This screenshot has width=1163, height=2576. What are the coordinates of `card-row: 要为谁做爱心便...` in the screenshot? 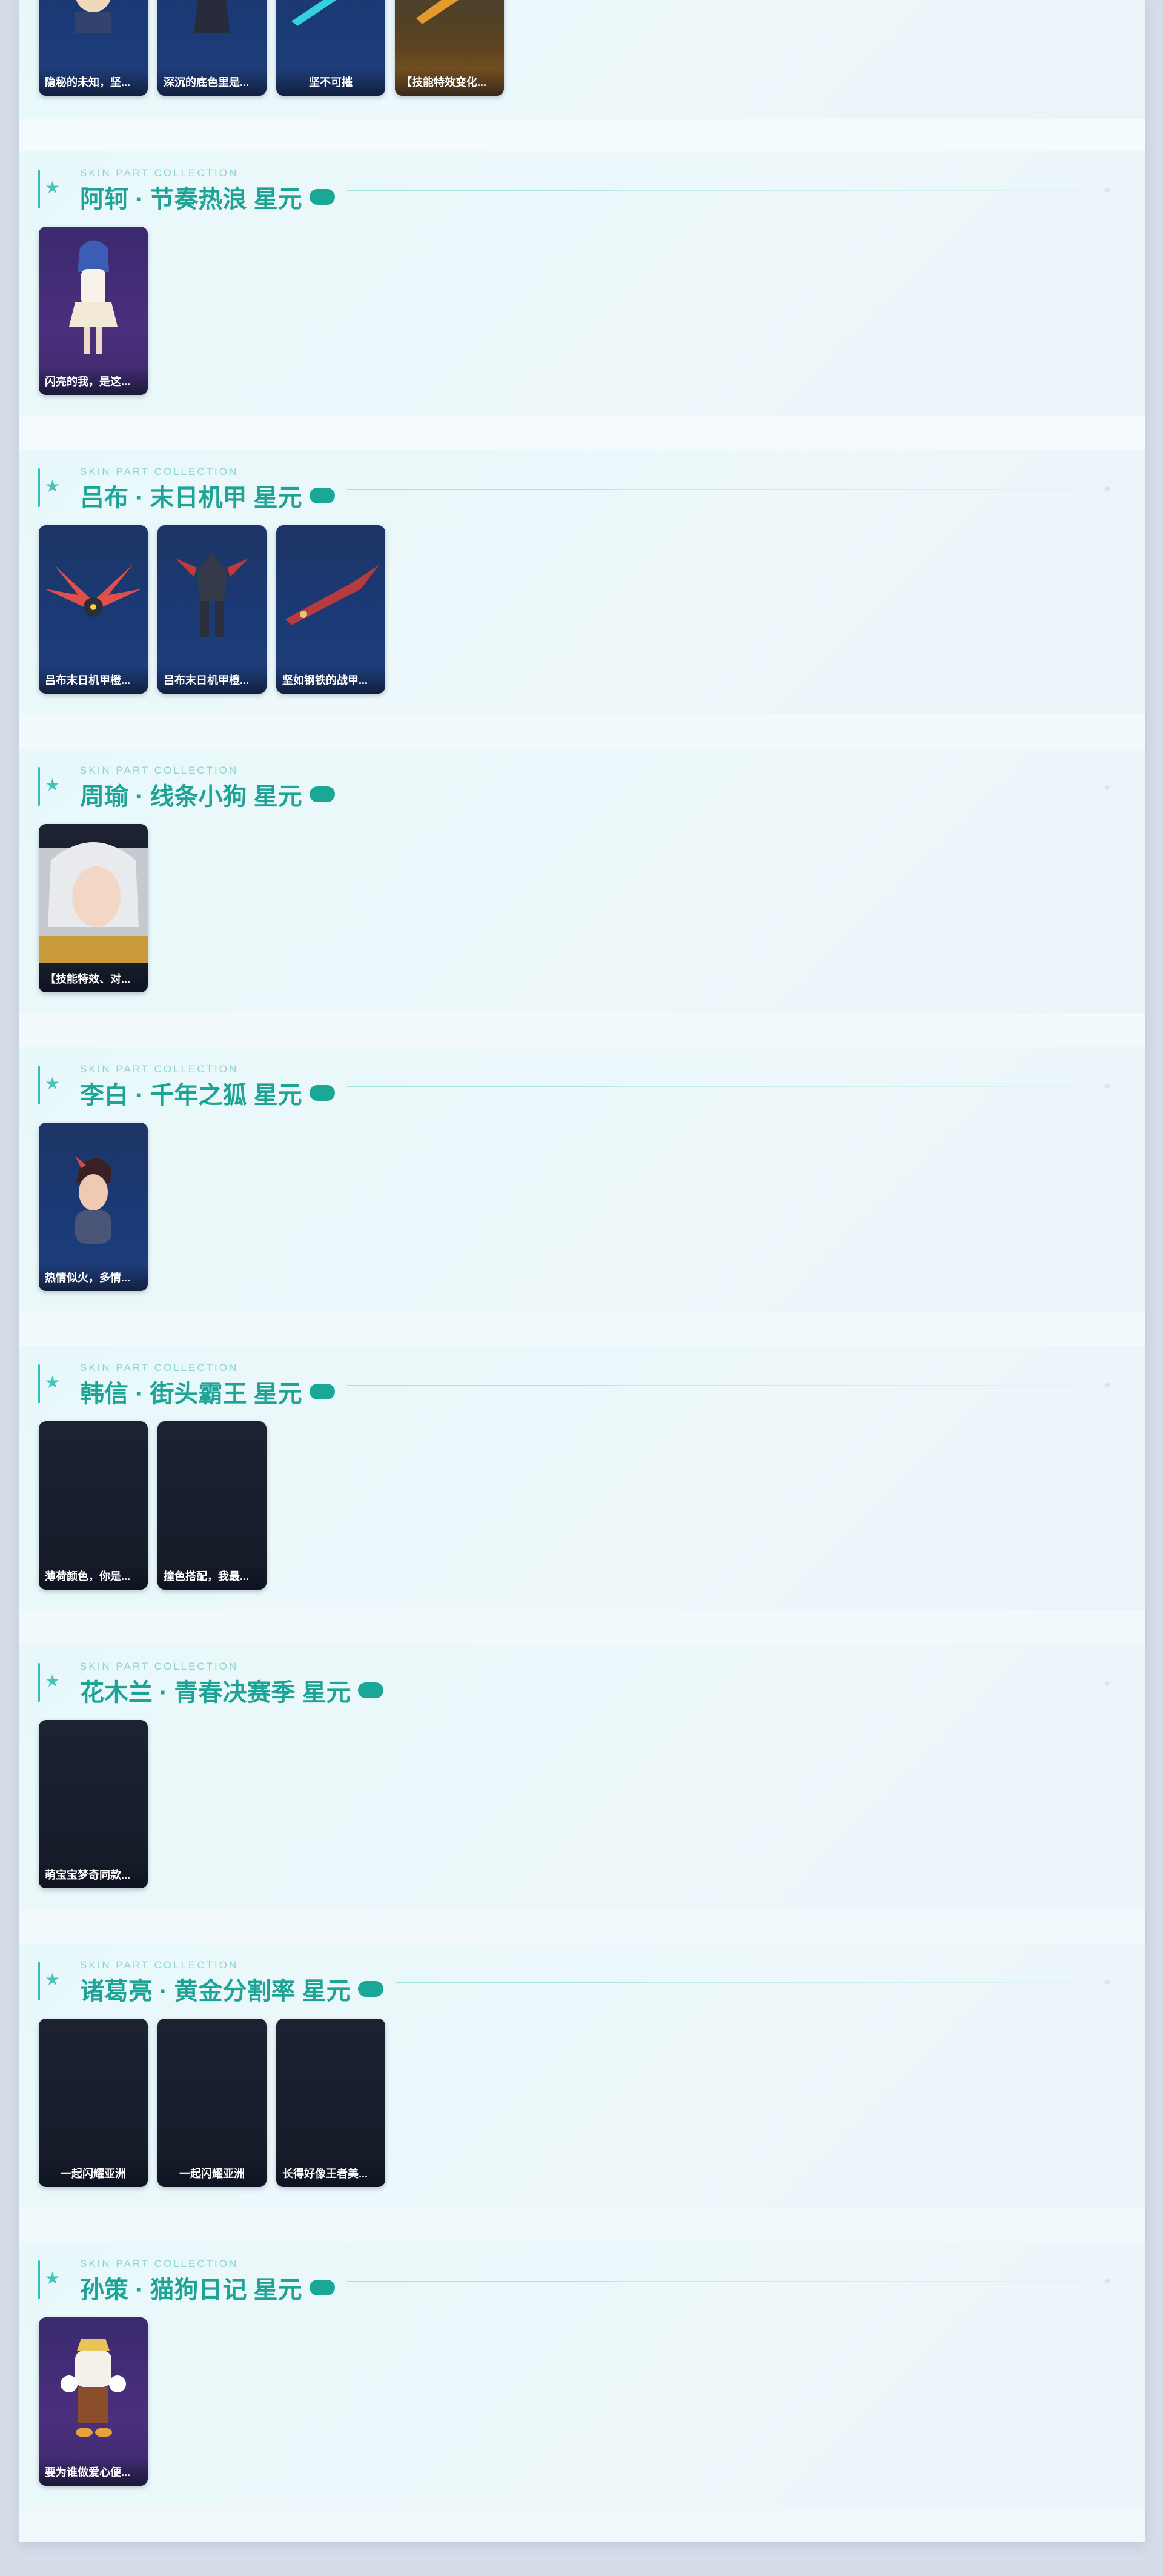 It's located at (94, 2401).